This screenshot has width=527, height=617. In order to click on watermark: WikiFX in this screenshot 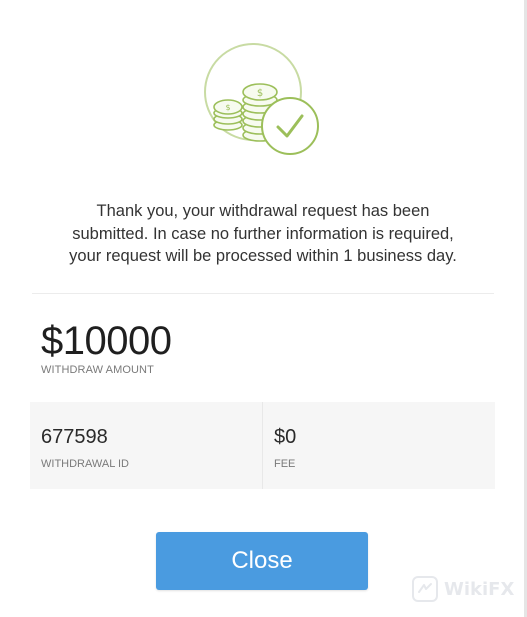, I will do `click(463, 589)`.